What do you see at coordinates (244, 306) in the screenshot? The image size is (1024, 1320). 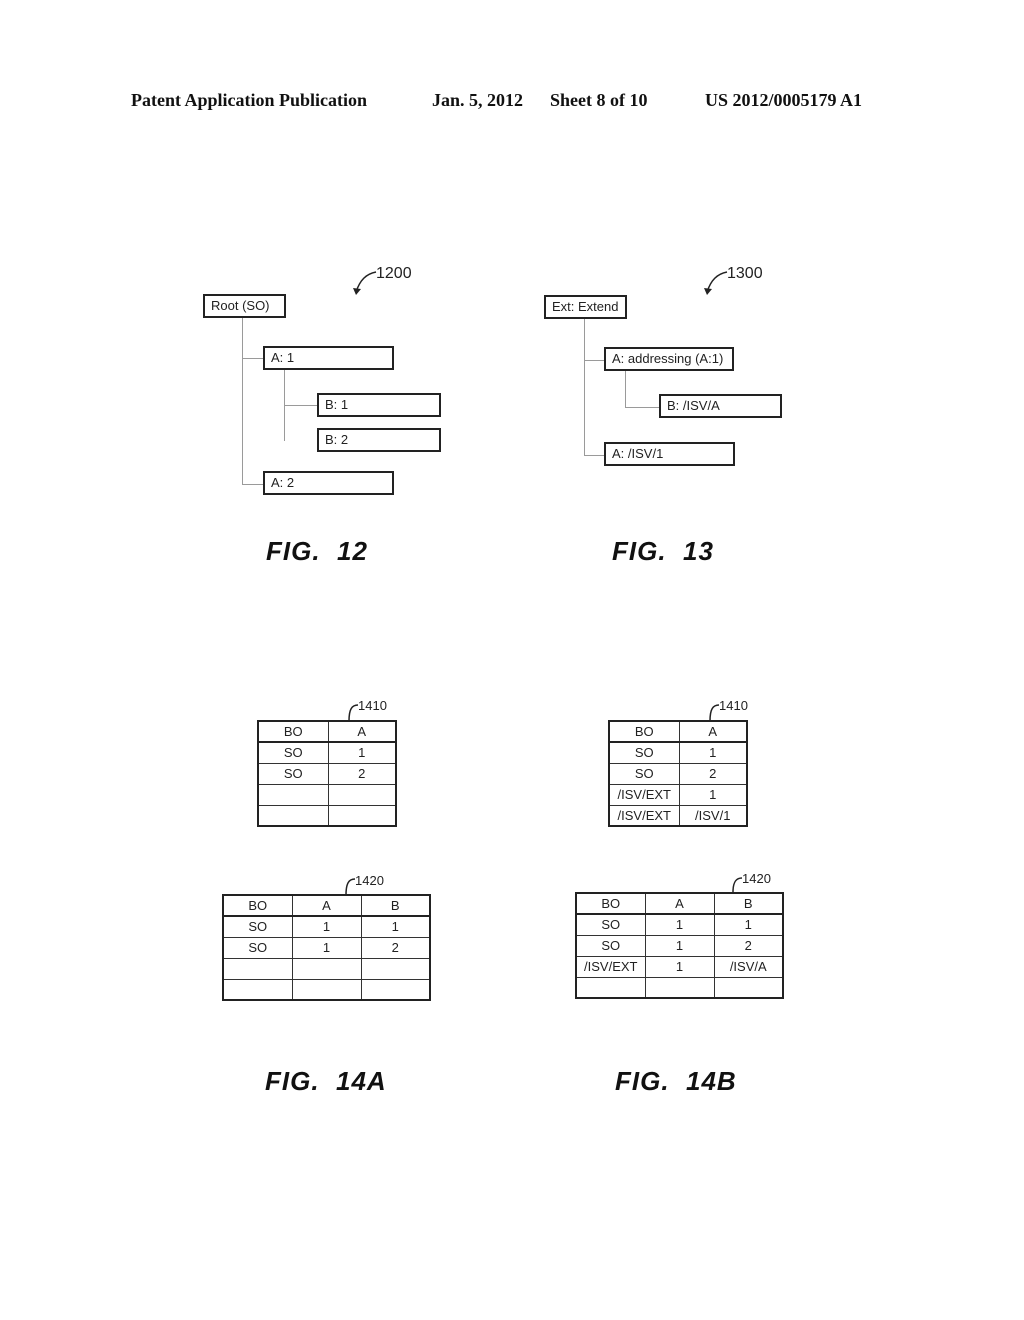 I see `tree-node-root: Root (SO)` at bounding box center [244, 306].